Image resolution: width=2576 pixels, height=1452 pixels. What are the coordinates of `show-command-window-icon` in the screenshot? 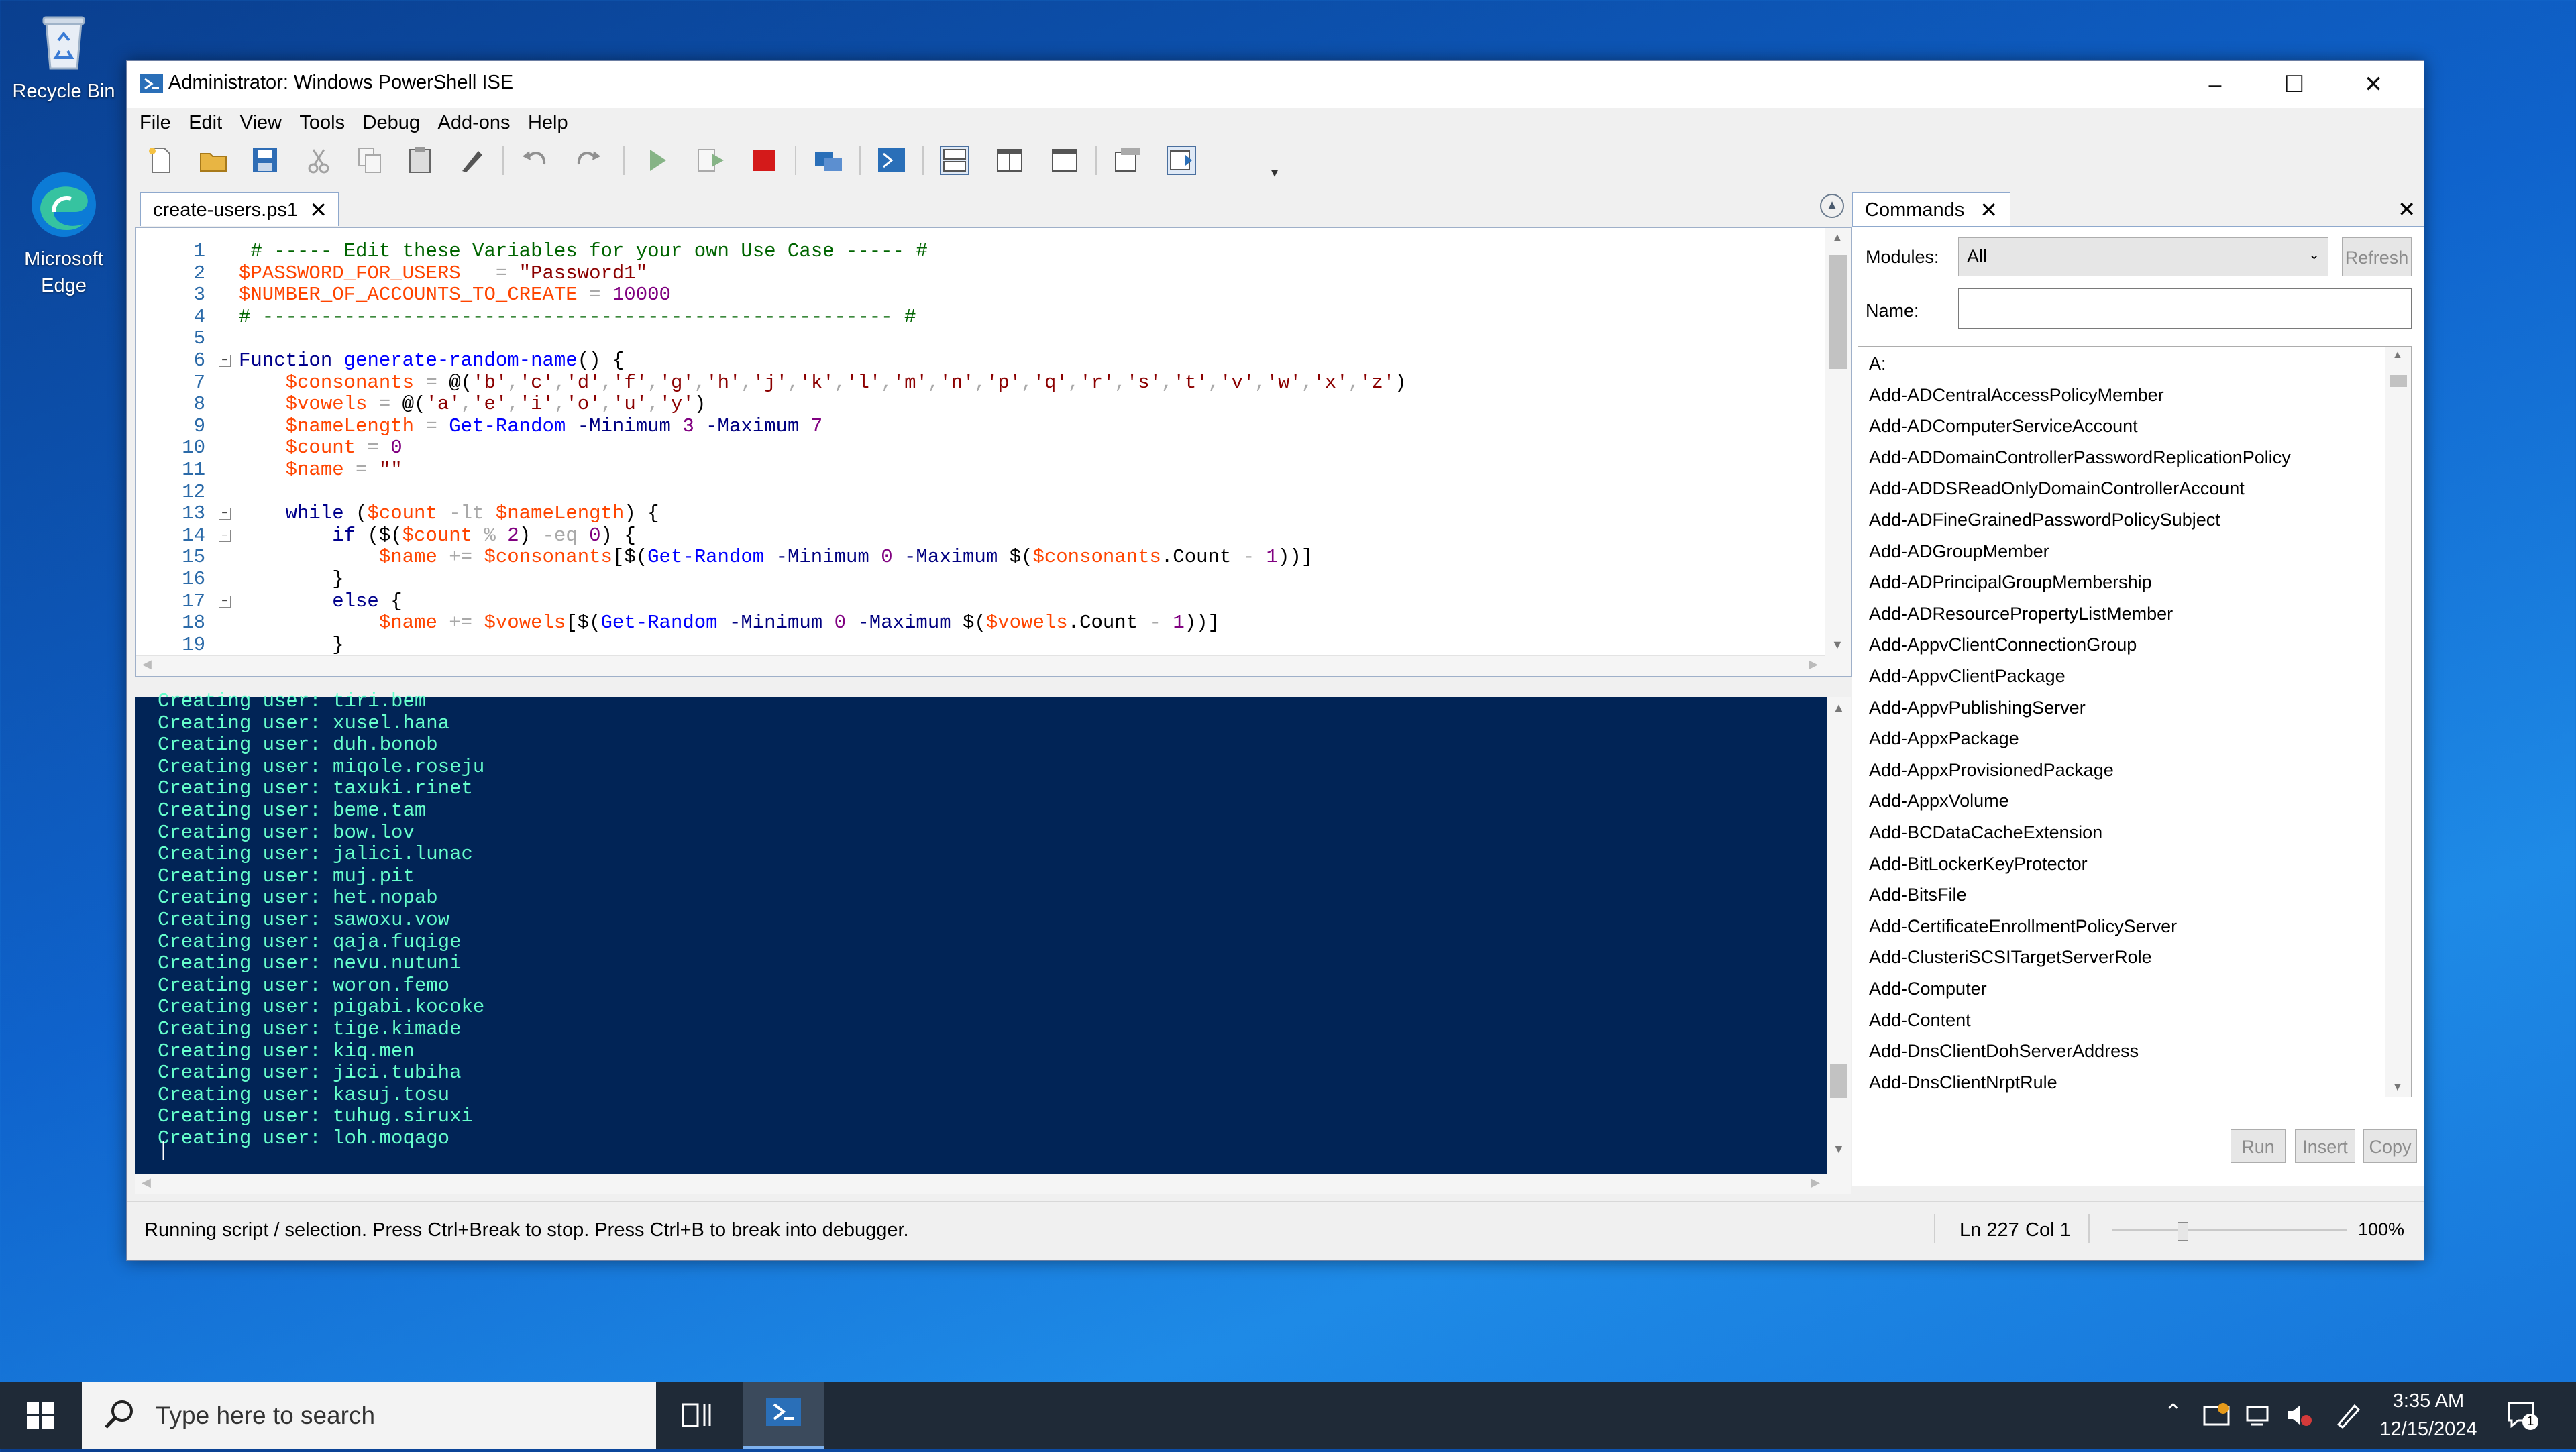 It's located at (1128, 160).